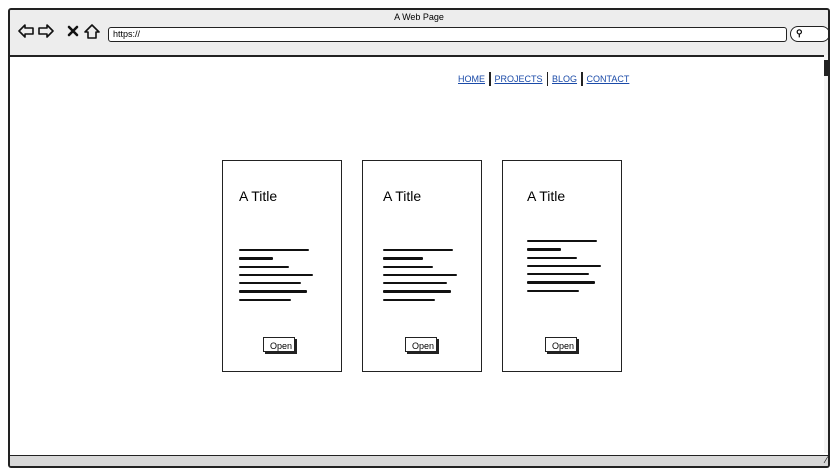 The height and width of the screenshot is (471, 833). I want to click on scrollbar-thumb, so click(826, 68).